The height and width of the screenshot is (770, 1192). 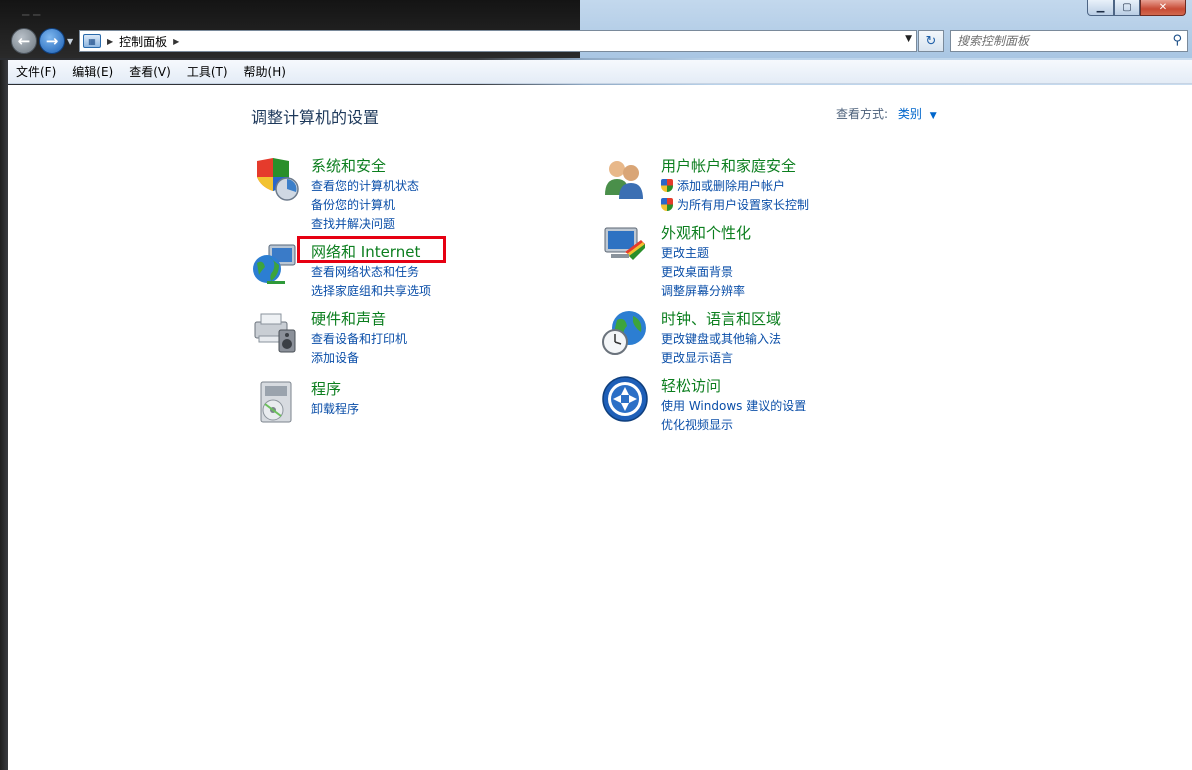 I want to click on programs-icon, so click(x=275, y=402).